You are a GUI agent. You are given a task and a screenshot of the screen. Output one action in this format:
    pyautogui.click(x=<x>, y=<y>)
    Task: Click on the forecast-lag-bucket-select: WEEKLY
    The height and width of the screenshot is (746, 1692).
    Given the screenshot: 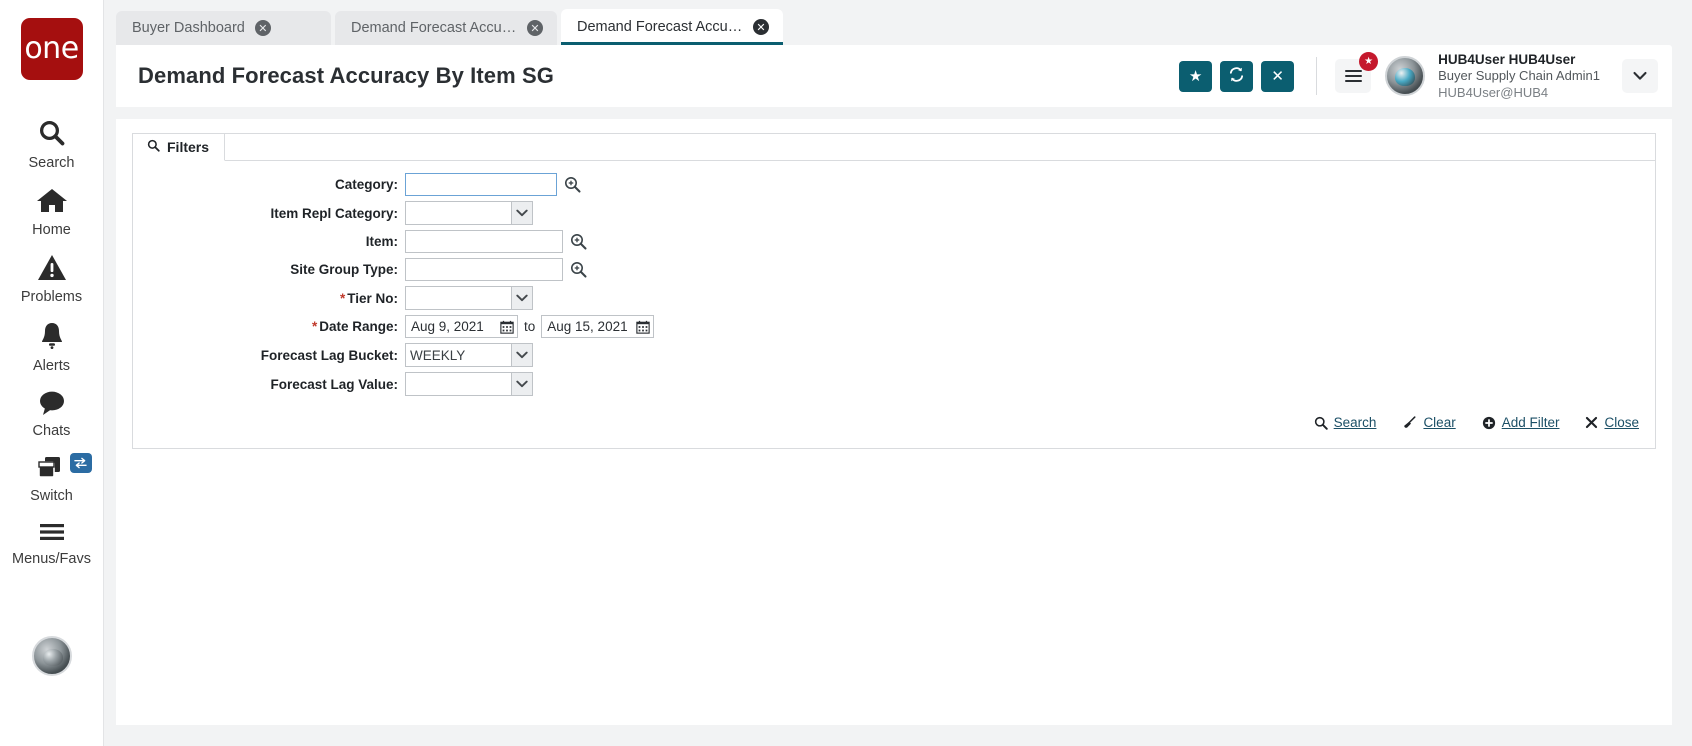 What is the action you would take?
    pyautogui.click(x=469, y=355)
    